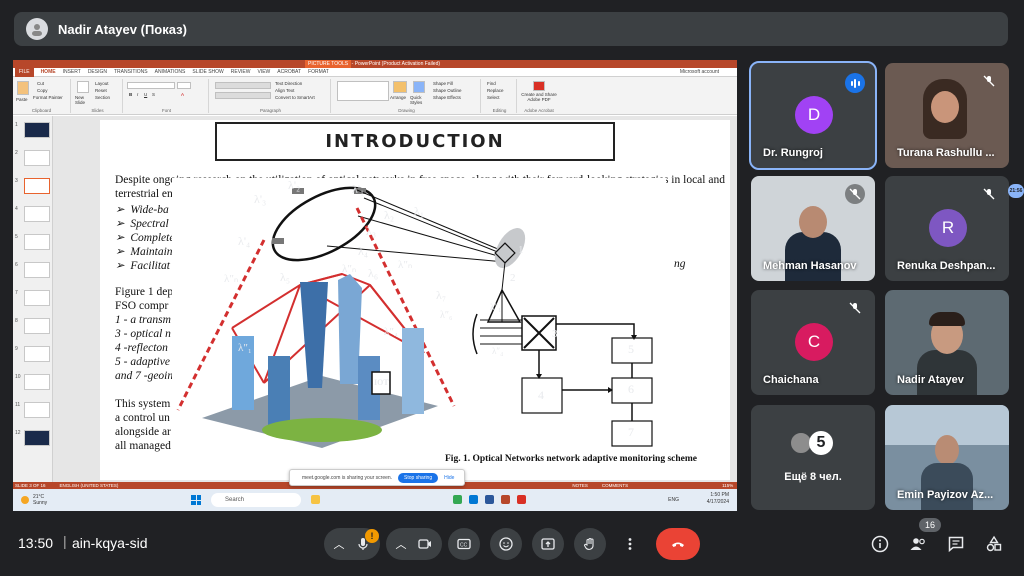  Describe the element at coordinates (420, 100) in the screenshot. I see `quick-styles-button: Quick Styles` at that location.